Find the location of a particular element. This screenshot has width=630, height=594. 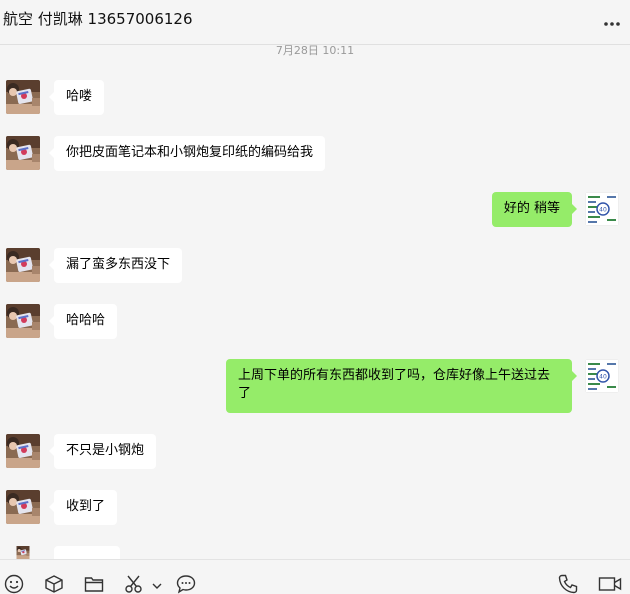

input-toolbar is located at coordinates (315, 576).